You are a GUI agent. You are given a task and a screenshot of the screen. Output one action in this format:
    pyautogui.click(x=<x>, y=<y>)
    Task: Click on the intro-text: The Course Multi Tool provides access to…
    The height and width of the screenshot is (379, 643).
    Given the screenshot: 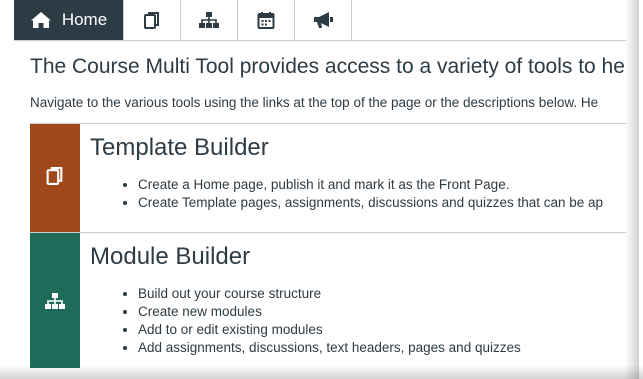 What is the action you would take?
    pyautogui.click(x=328, y=66)
    